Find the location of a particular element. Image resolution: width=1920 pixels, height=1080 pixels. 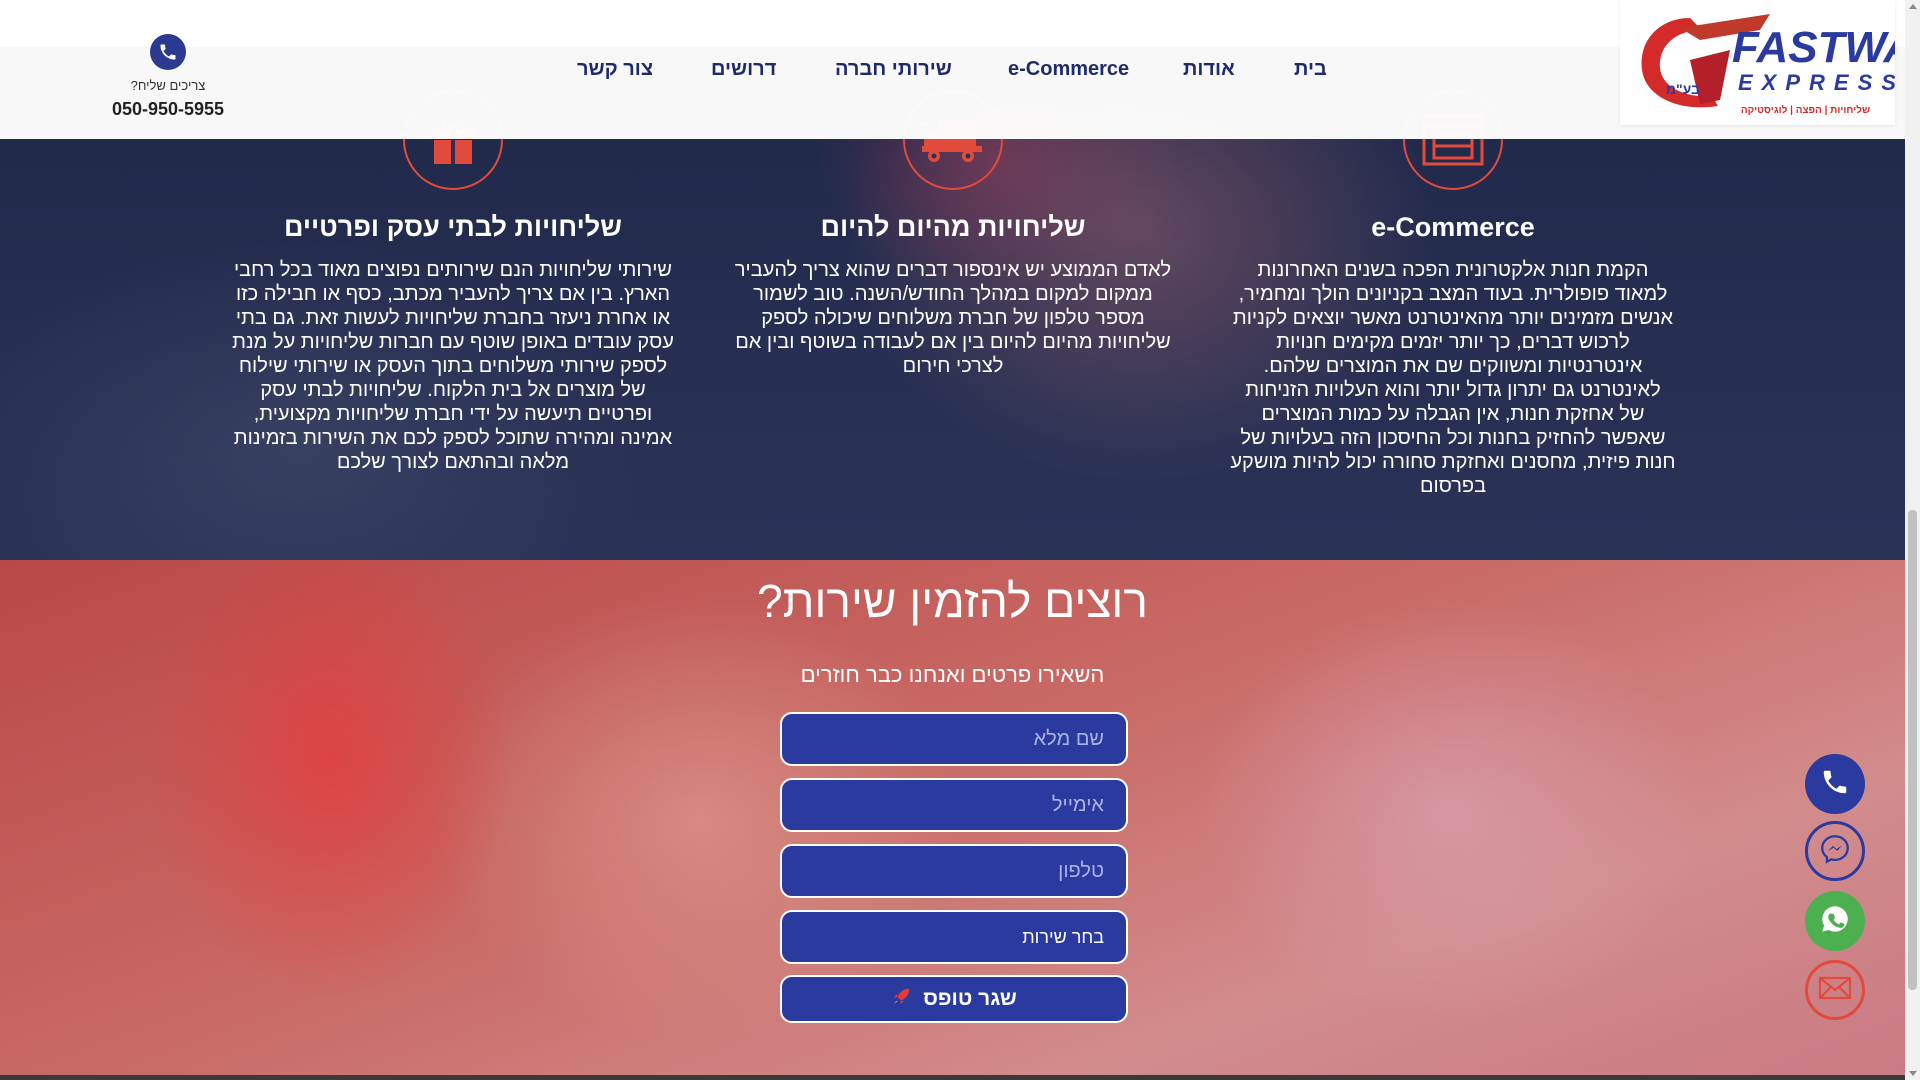

float-messenger-button is located at coordinates (1835, 851).